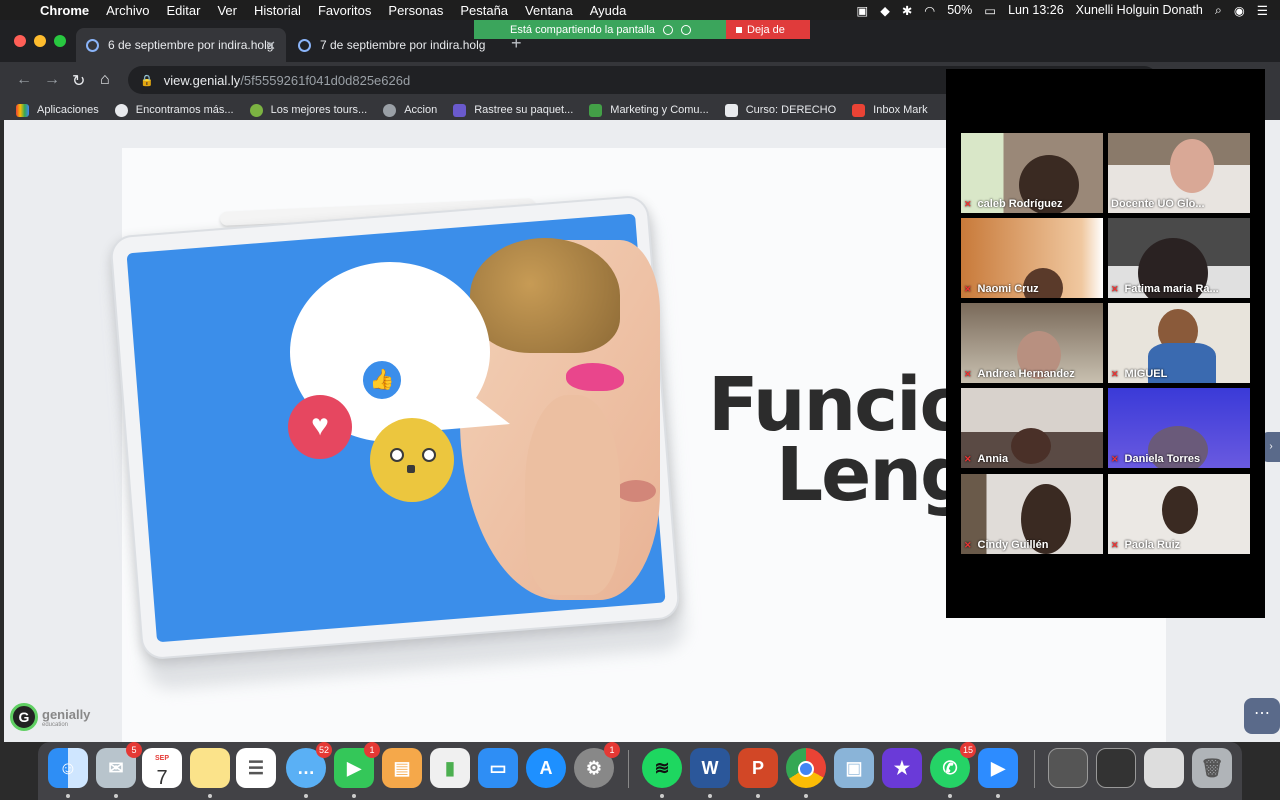 Image resolution: width=1280 pixels, height=800 pixels. Describe the element at coordinates (959, 10) in the screenshot. I see `battery-percent: 50%` at that location.